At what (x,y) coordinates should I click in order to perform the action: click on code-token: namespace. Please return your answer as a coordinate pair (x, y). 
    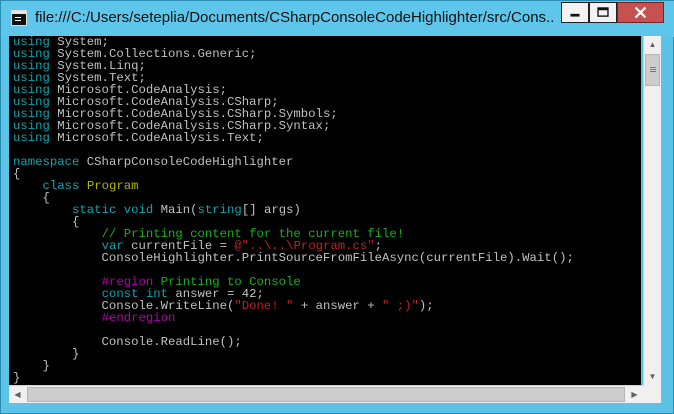
    Looking at the image, I should click on (46, 162).